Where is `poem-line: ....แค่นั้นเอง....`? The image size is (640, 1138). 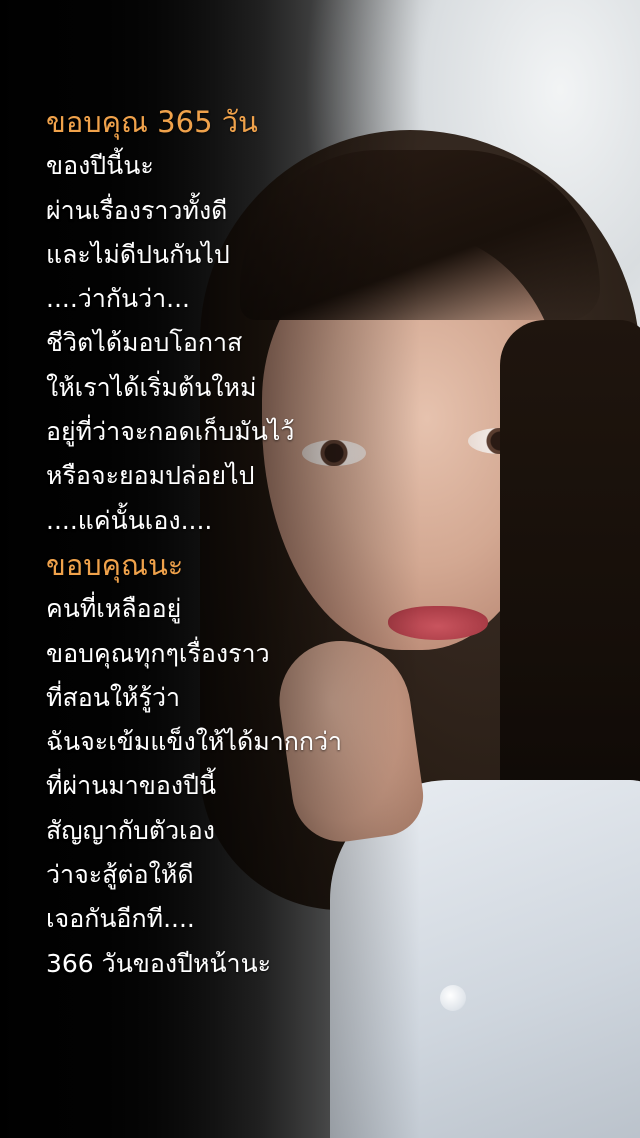
poem-line: ....แค่นั้นเอง.... is located at coordinates (129, 520).